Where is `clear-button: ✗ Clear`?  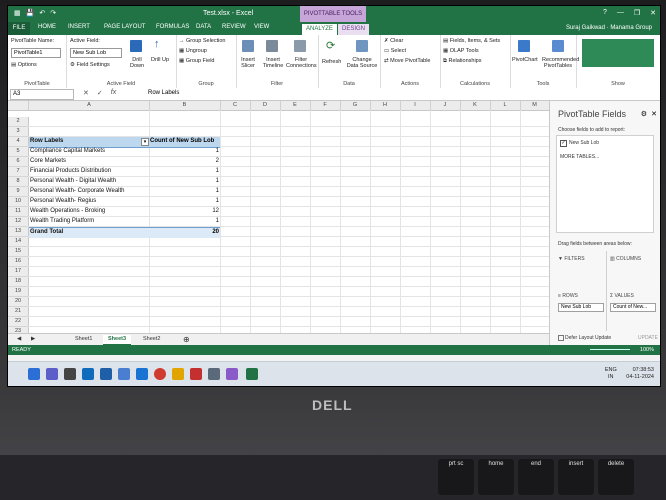
clear-button: ✗ Clear is located at coordinates (393, 41).